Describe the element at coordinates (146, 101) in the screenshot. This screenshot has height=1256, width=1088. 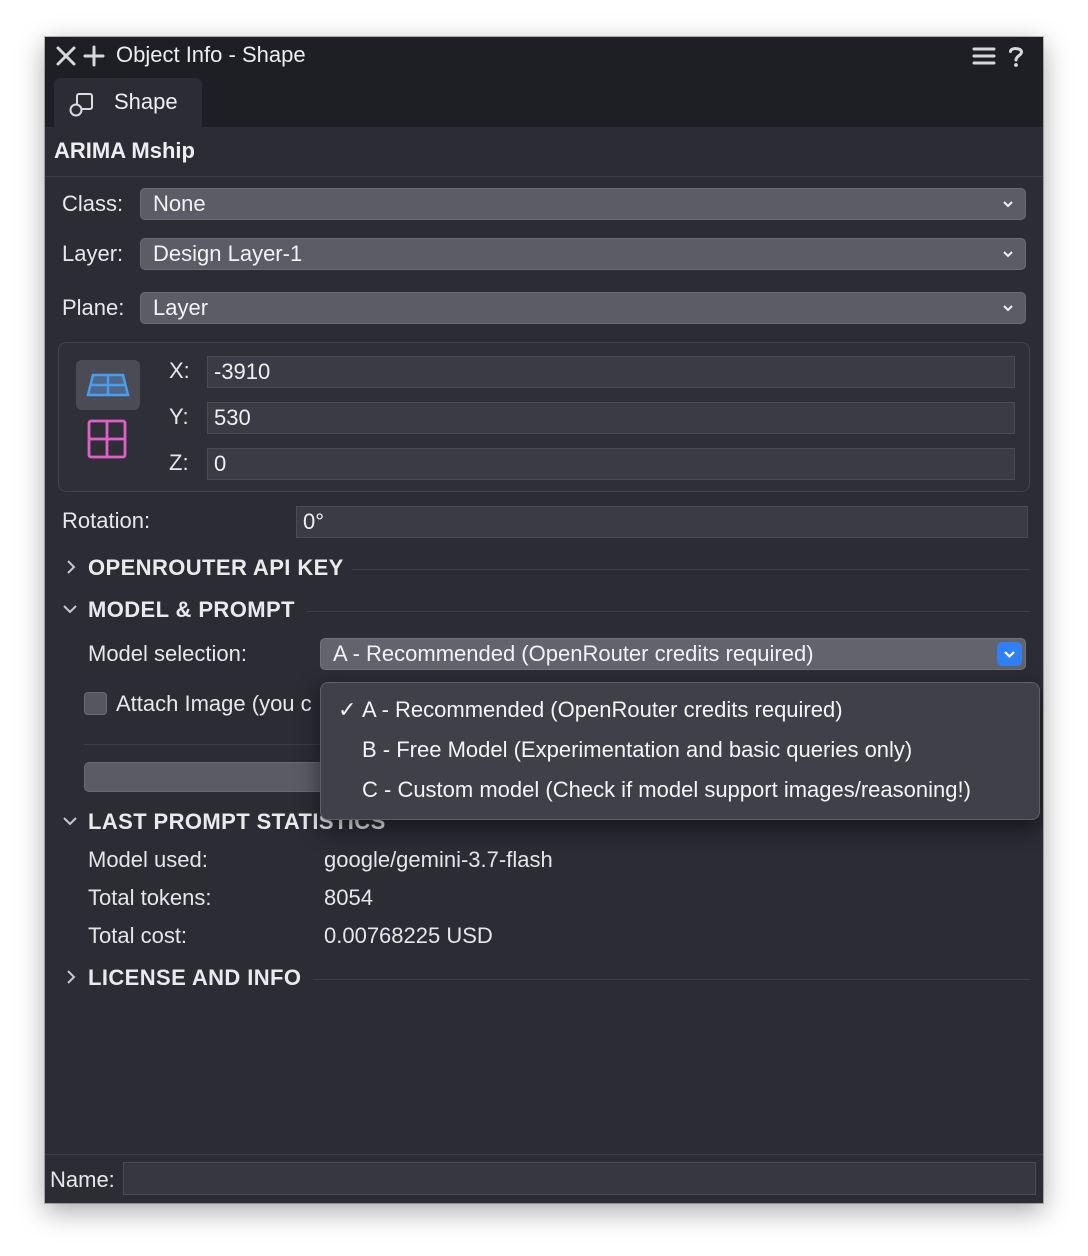
I see `tab-label: Shape` at that location.